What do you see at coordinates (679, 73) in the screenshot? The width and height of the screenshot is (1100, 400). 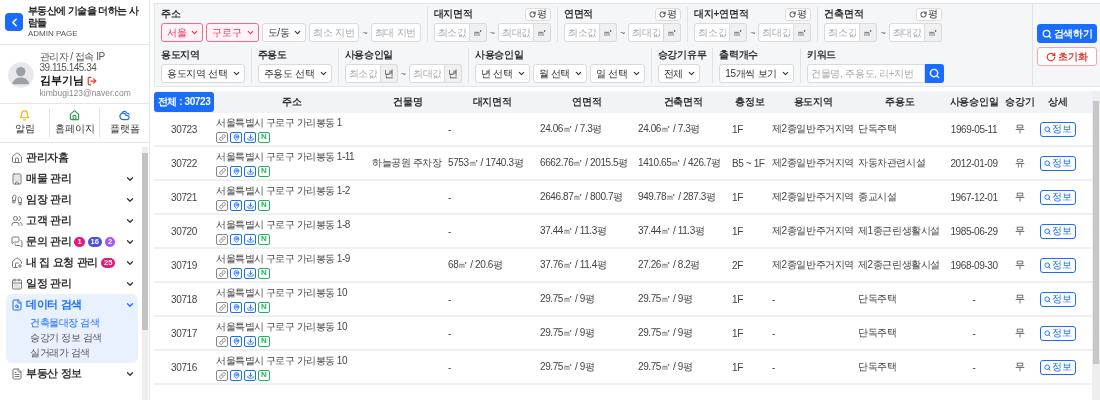 I see `select-field: 전체` at bounding box center [679, 73].